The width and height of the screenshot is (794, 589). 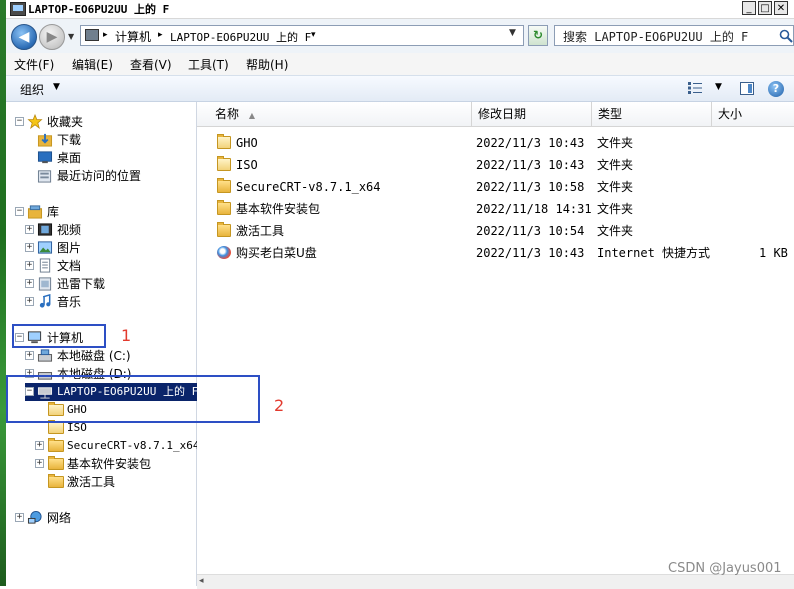 I want to click on tree-item-music: + 音乐, so click(x=101, y=302).